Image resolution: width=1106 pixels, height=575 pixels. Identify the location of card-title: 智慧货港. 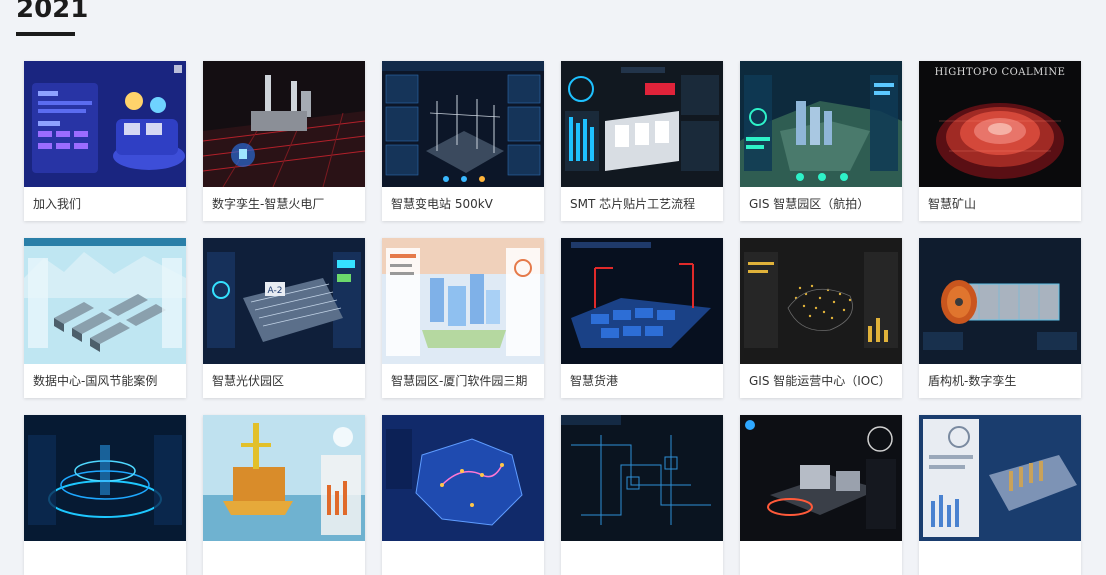
(594, 381).